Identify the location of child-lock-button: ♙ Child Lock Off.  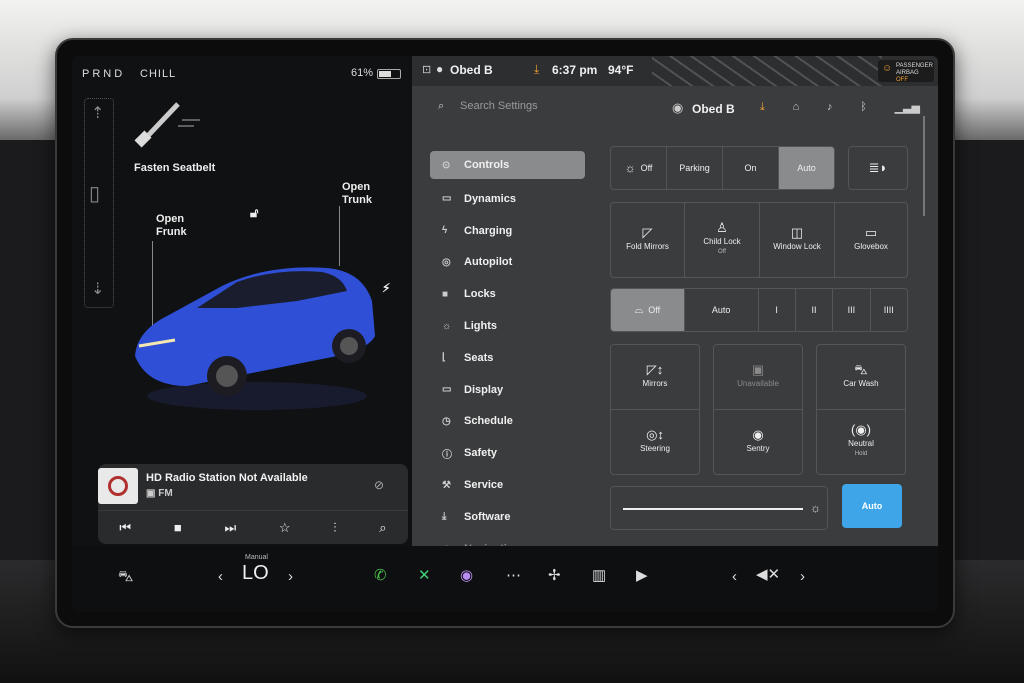
(722, 240).